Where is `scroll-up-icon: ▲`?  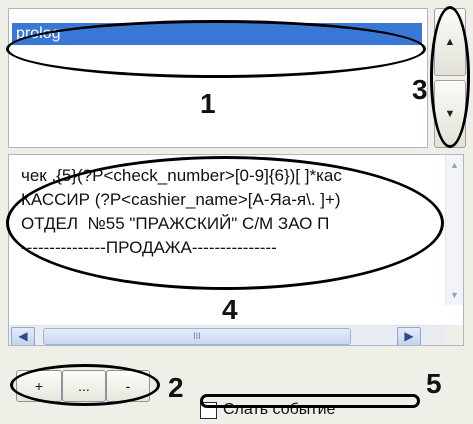
scroll-up-icon: ▲ is located at coordinates (454, 165).